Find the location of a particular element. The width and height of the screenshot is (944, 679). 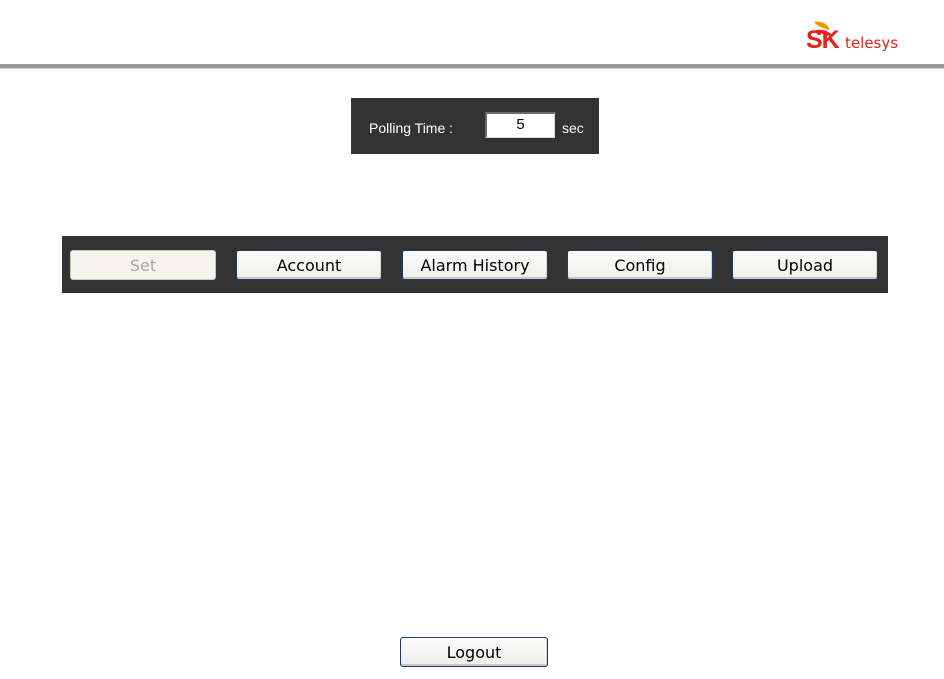

action-button-bar: Set Account Alarm History Config Upload is located at coordinates (475, 264).